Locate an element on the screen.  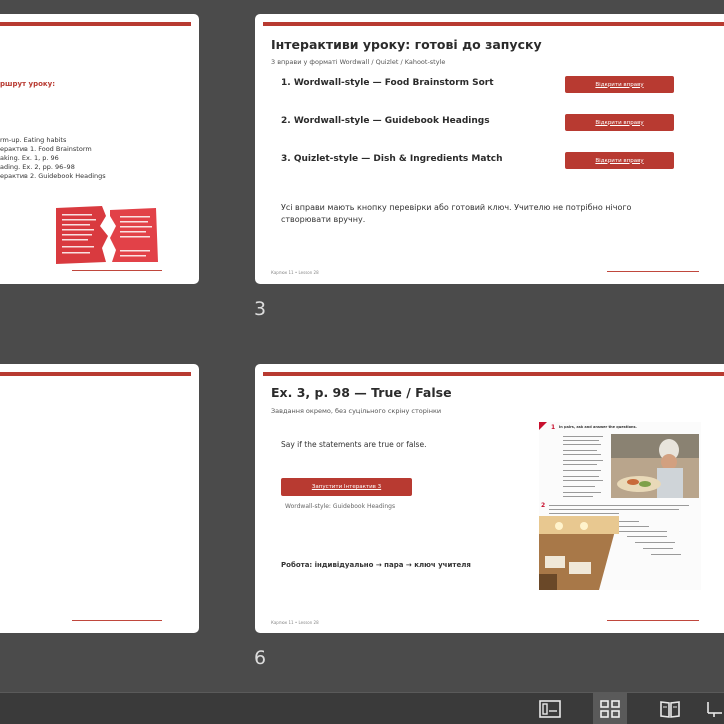
normal-view-button is located at coordinates (550, 708).